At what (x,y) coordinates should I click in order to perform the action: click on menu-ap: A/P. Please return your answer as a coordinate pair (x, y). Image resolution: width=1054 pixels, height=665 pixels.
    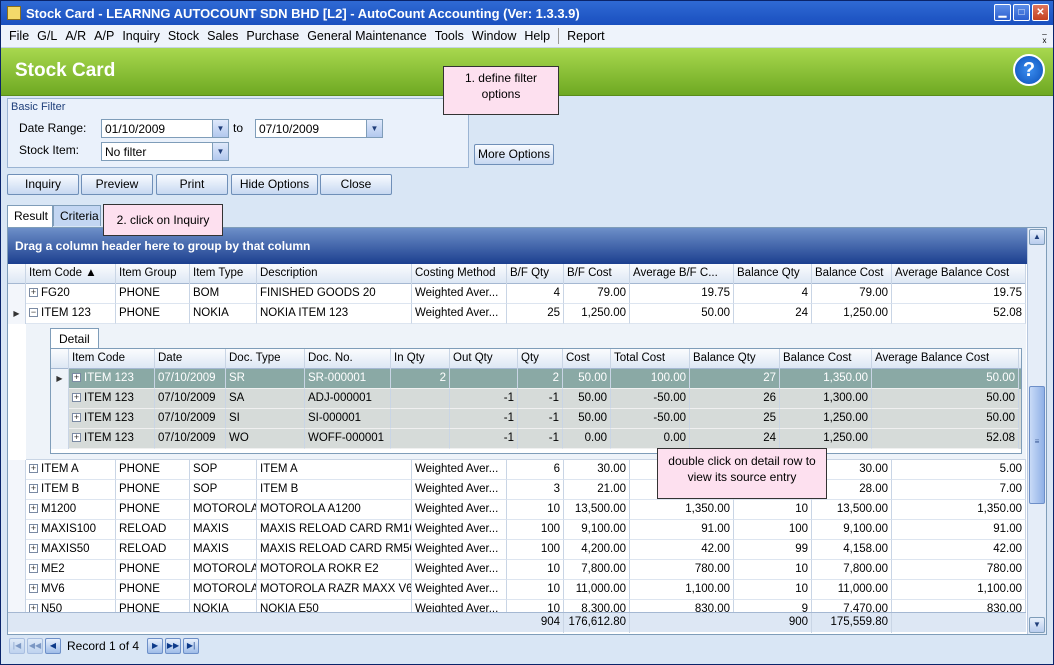
    Looking at the image, I should click on (104, 36).